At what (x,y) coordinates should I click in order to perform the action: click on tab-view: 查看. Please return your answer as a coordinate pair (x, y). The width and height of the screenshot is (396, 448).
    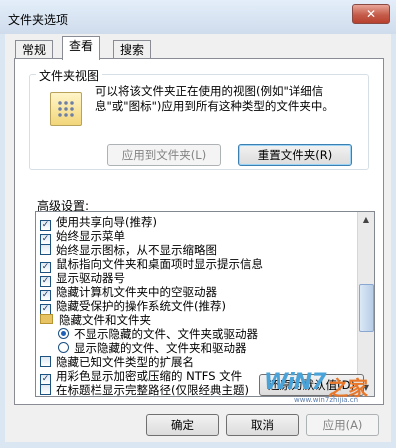
    Looking at the image, I should click on (81, 48).